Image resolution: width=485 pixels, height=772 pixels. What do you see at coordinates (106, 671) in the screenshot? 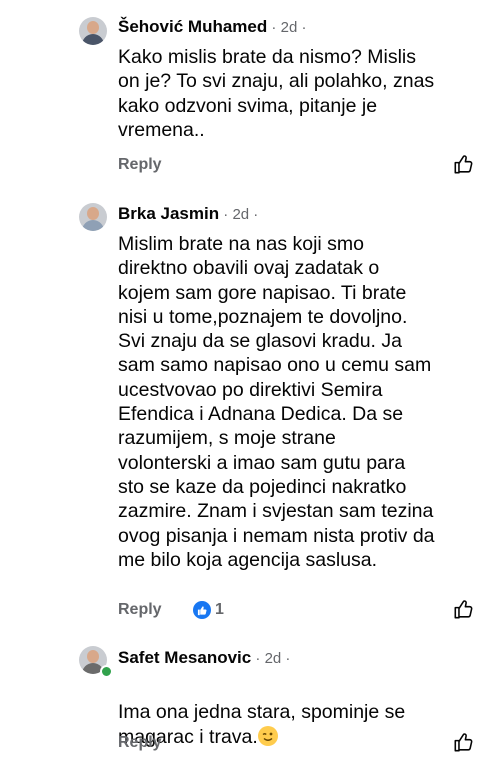
I see `online-status-dot` at bounding box center [106, 671].